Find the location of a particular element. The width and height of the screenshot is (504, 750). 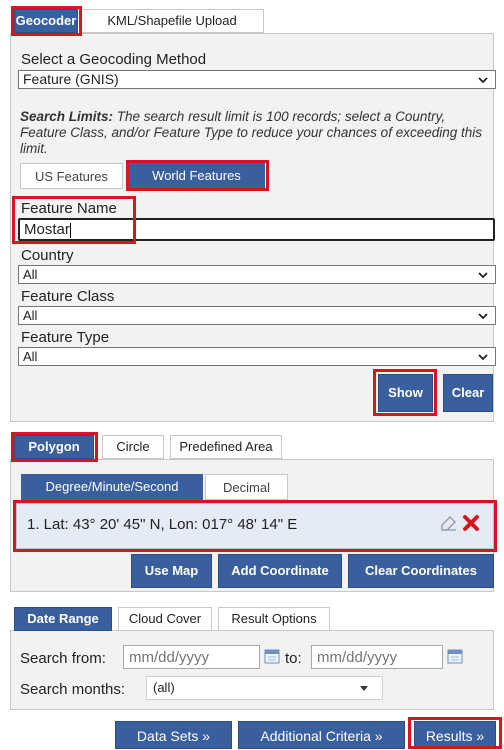

tab-world-features: World Features is located at coordinates (196, 176).